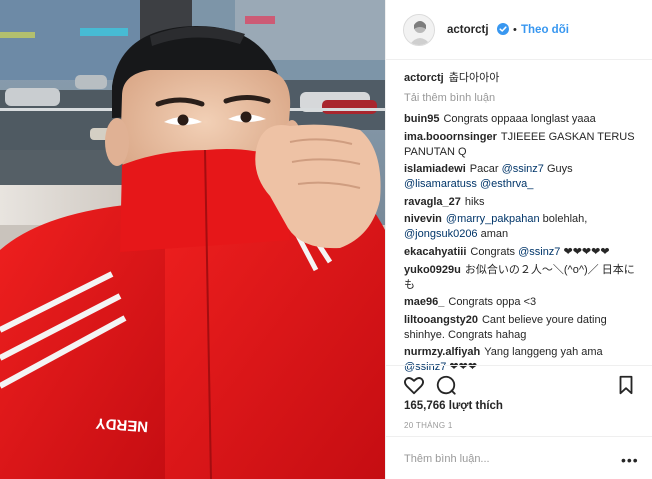 The width and height of the screenshot is (652, 479). I want to click on comment-text: Congrats, so click(494, 251).